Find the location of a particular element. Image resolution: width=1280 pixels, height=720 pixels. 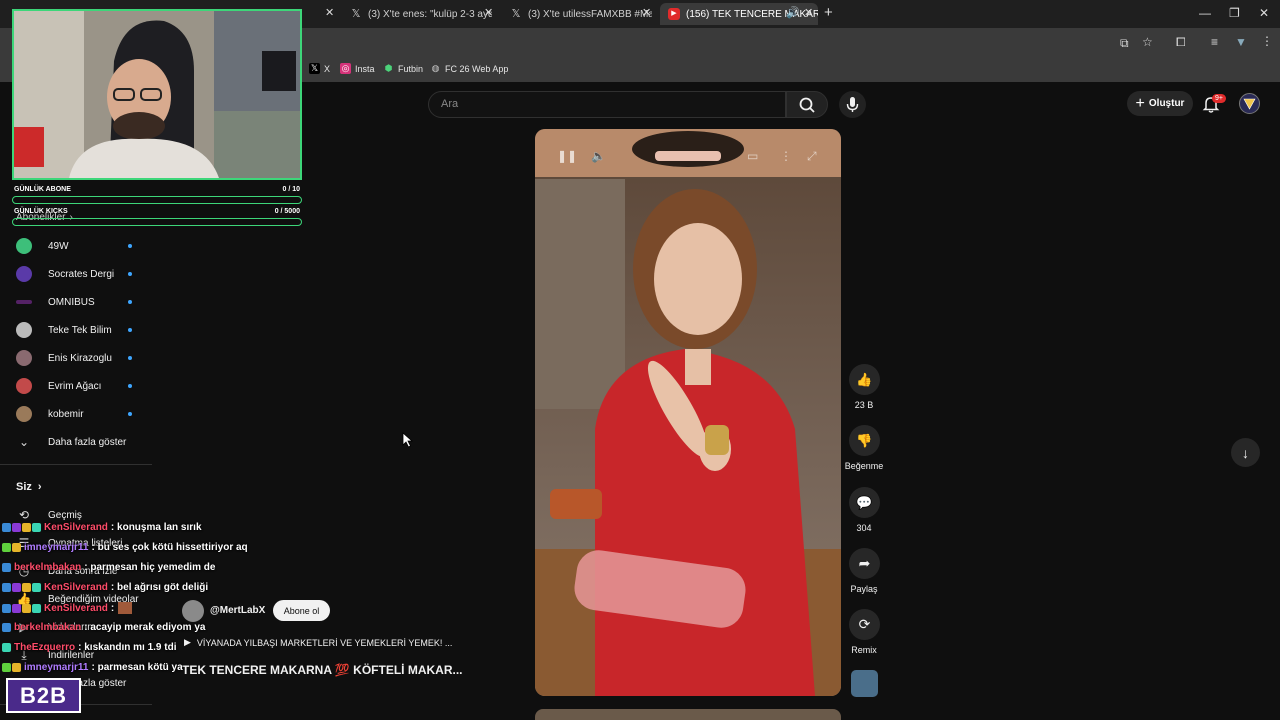

sidebar-item-evrim: Evrim Ağacı is located at coordinates (81, 386).